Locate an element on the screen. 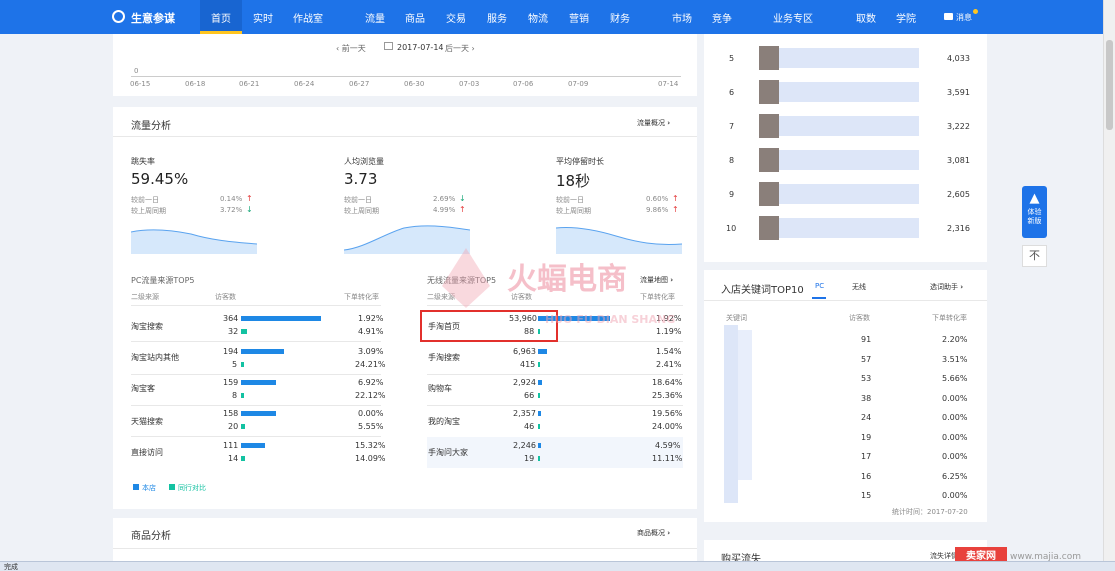 The width and height of the screenshot is (1115, 571). row-rate-peer: 11.11% is located at coordinates (667, 458).